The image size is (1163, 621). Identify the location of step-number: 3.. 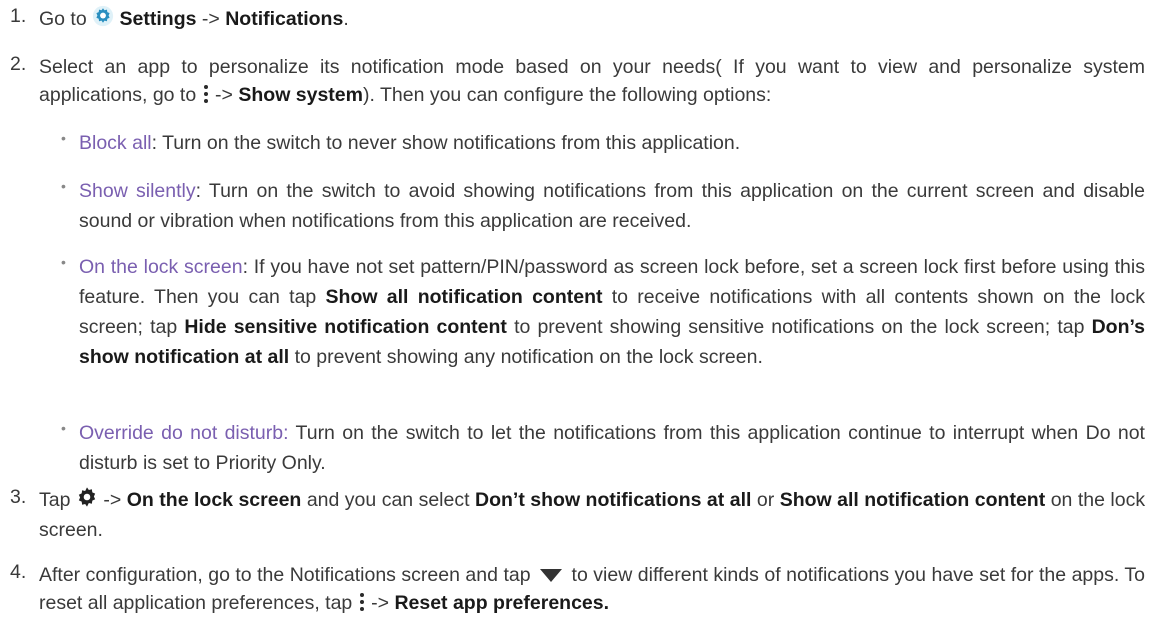
(18, 497).